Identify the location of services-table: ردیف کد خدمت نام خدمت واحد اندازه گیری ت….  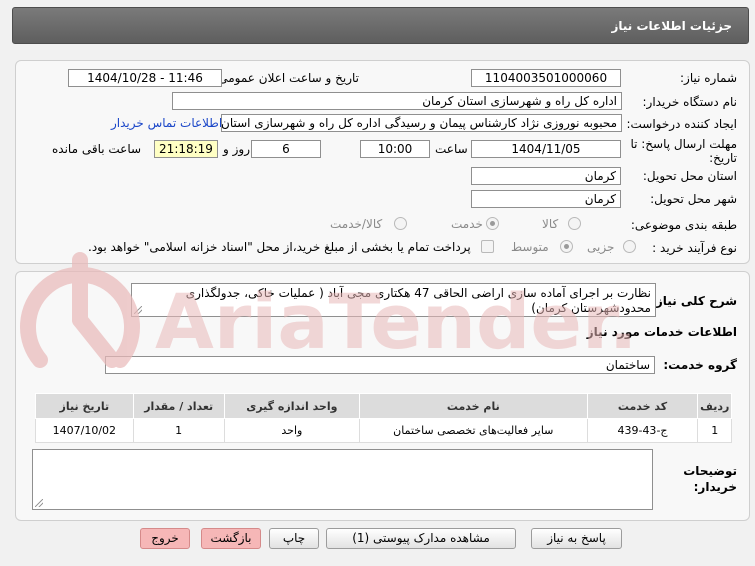
(383, 418).